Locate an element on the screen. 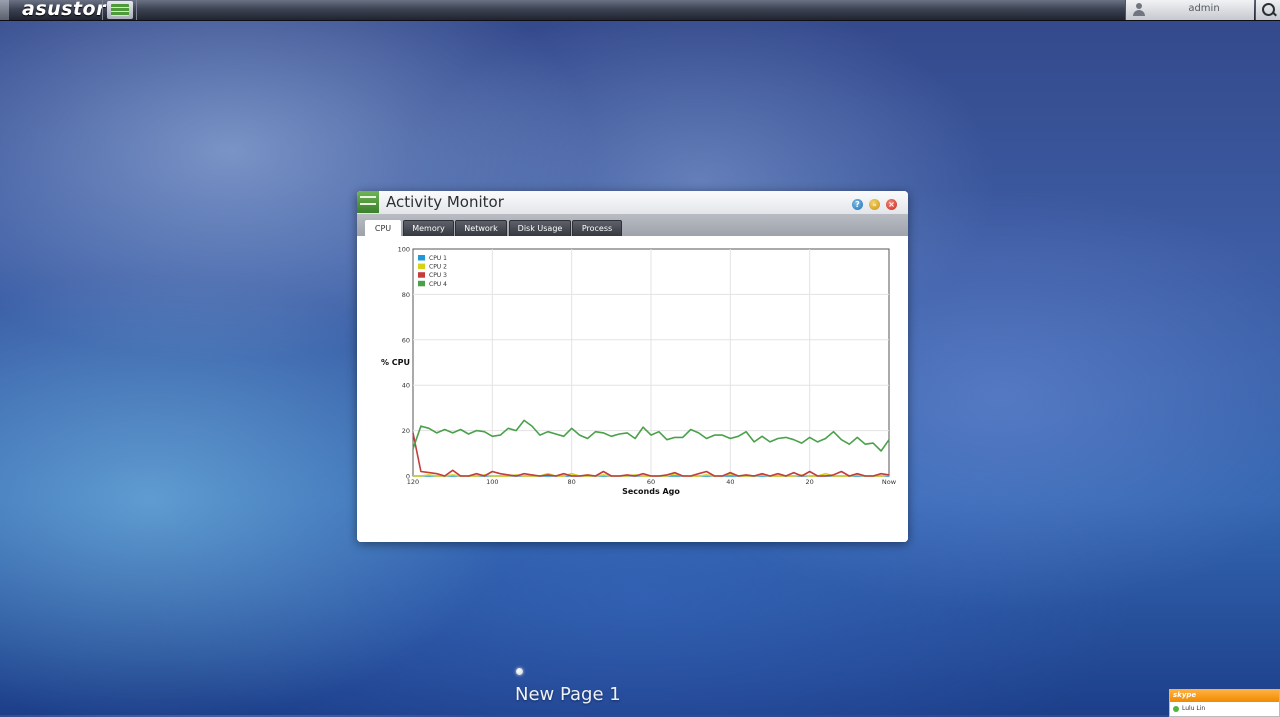 The image size is (1280, 717). x-tick-label: 60 is located at coordinates (651, 482).